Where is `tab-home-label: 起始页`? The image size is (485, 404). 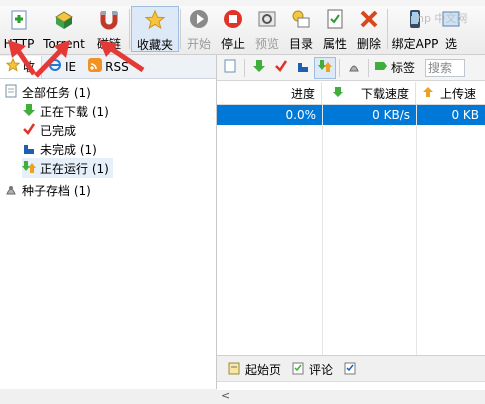 tab-home-label: 起始页 is located at coordinates (263, 369).